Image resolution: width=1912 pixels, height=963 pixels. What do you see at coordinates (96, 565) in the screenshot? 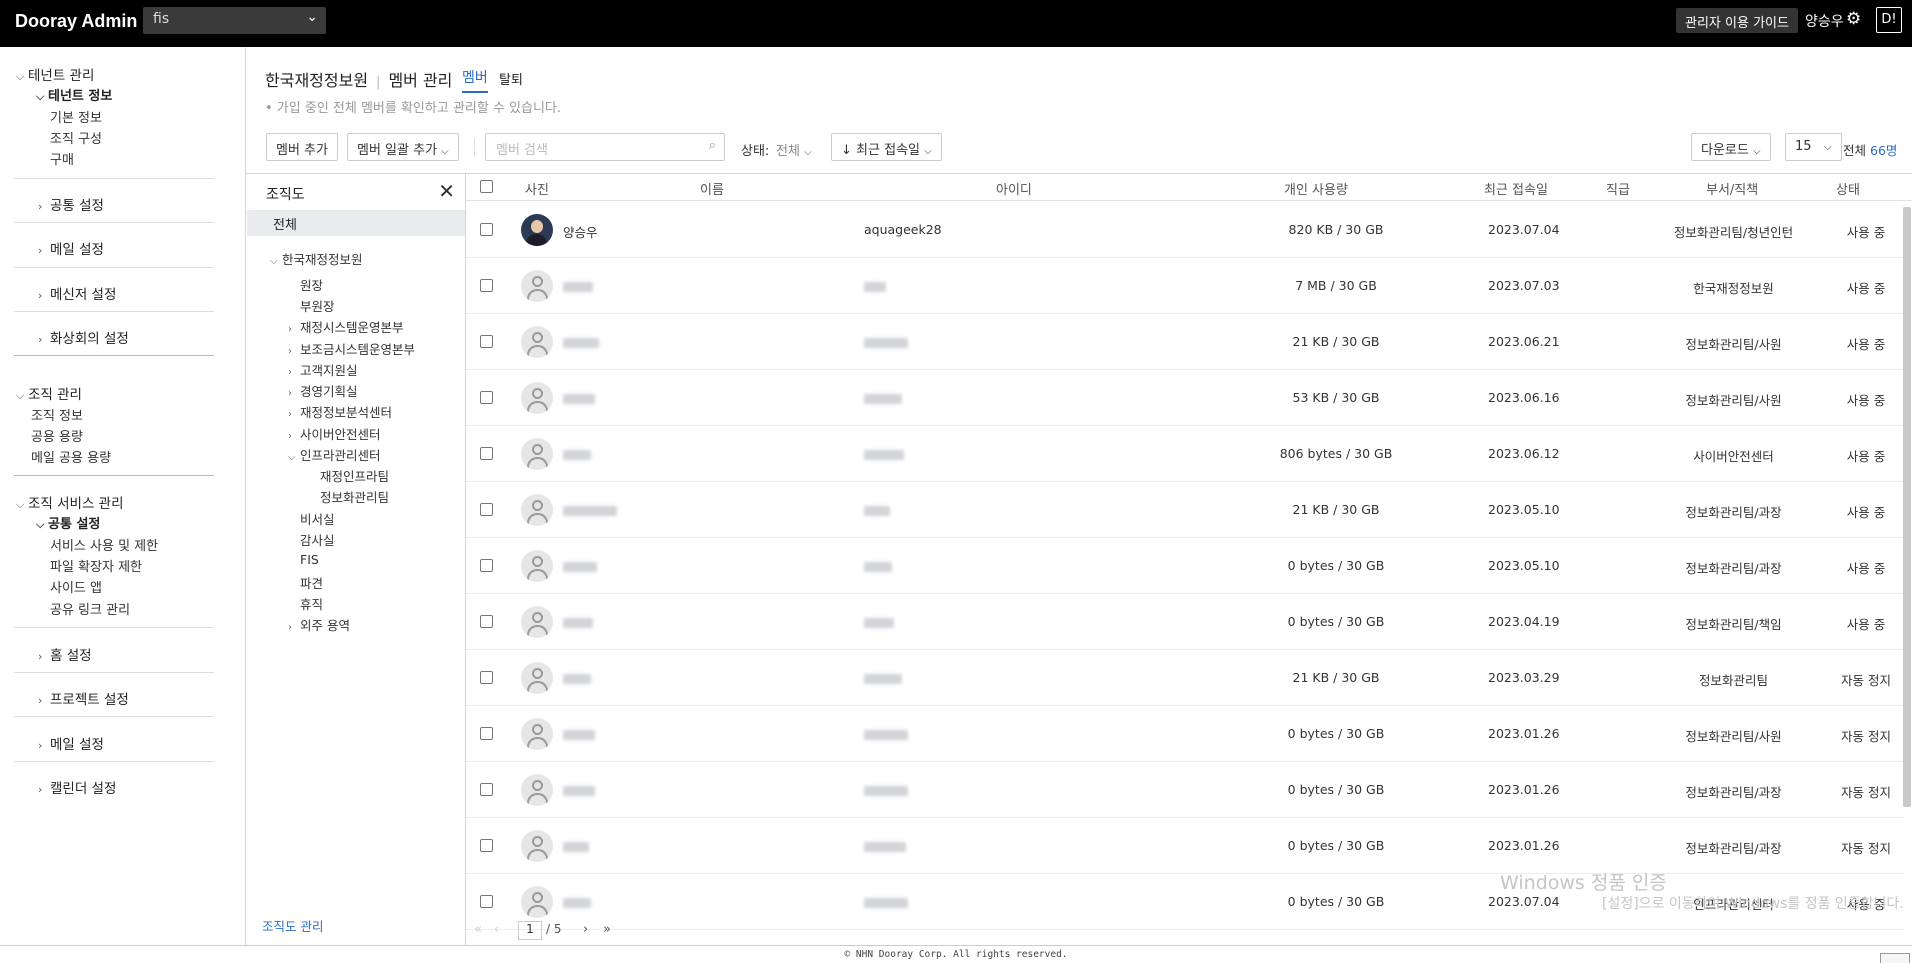
I see `nav-item-file-ext-limit: 파일 확장자 제한` at bounding box center [96, 565].